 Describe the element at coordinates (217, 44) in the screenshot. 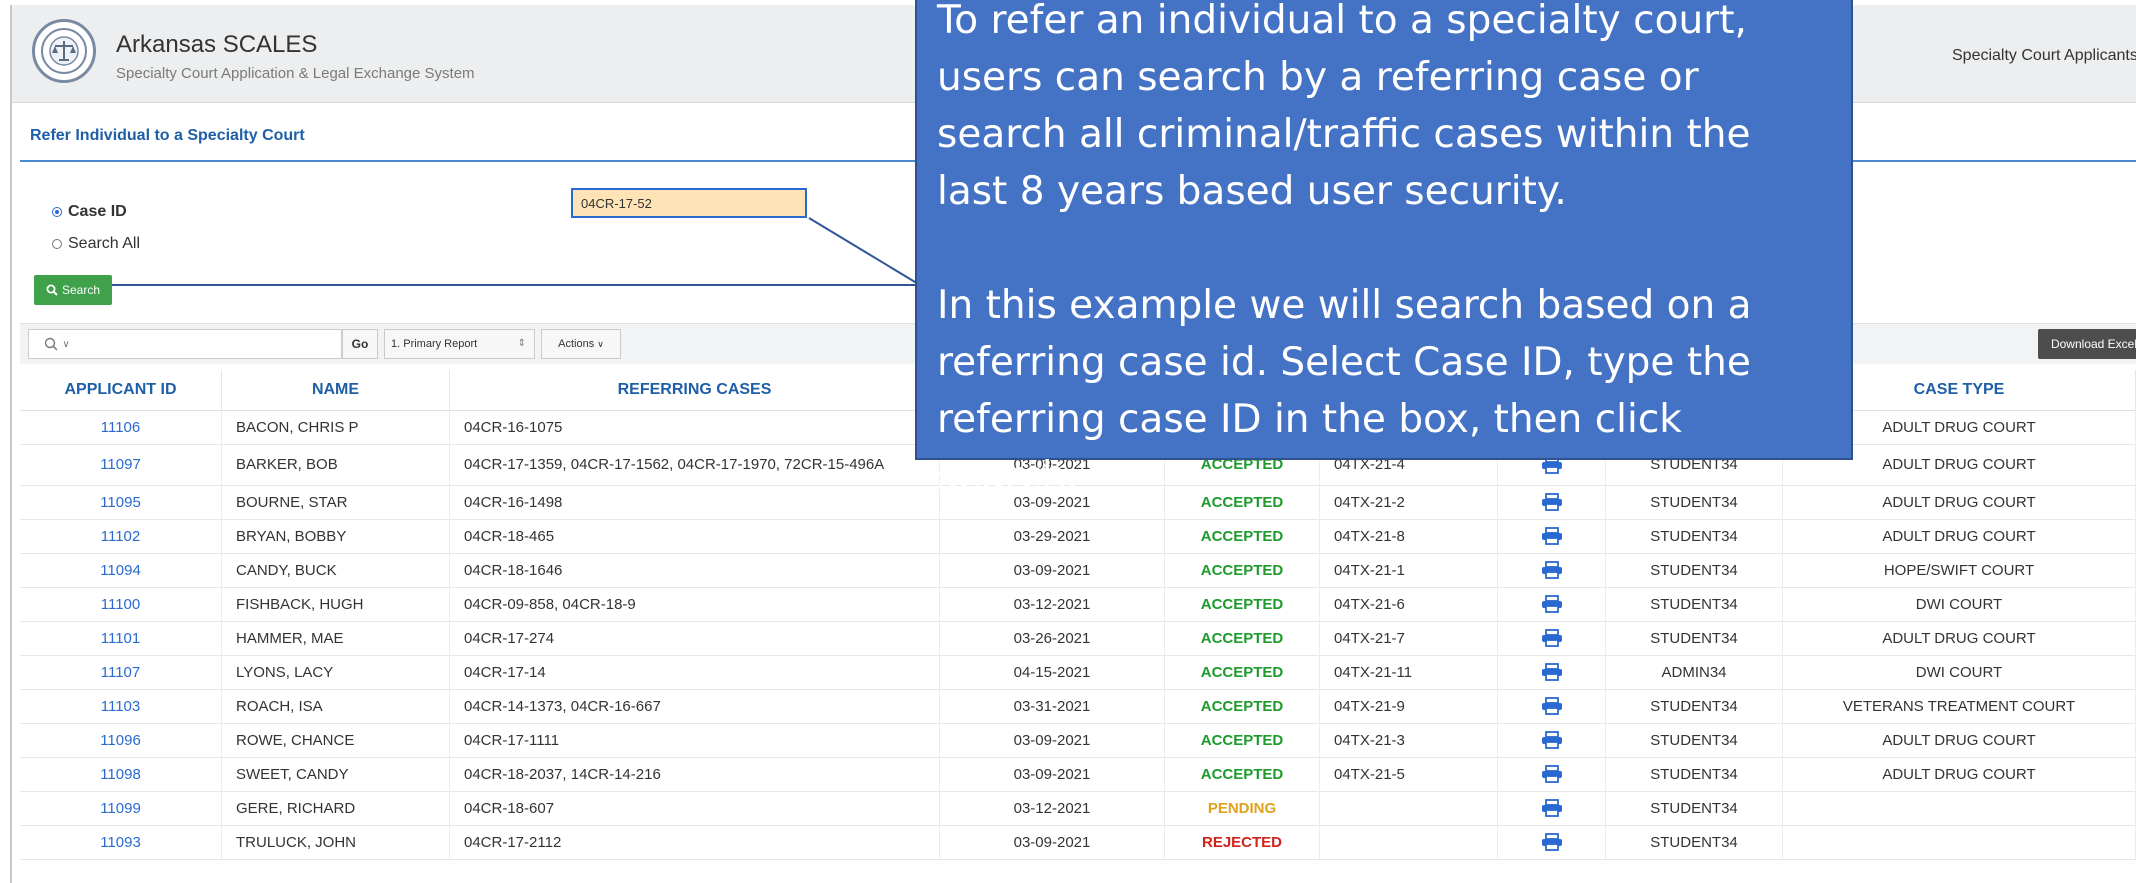

I see `app-title: Arkansas SCALES` at that location.